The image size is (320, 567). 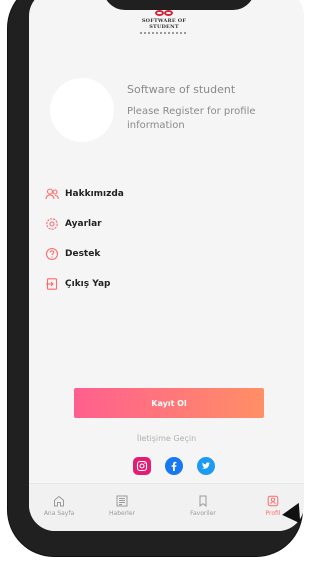 What do you see at coordinates (164, 27) in the screenshot?
I see `logo-text-line2: STUDENT` at bounding box center [164, 27].